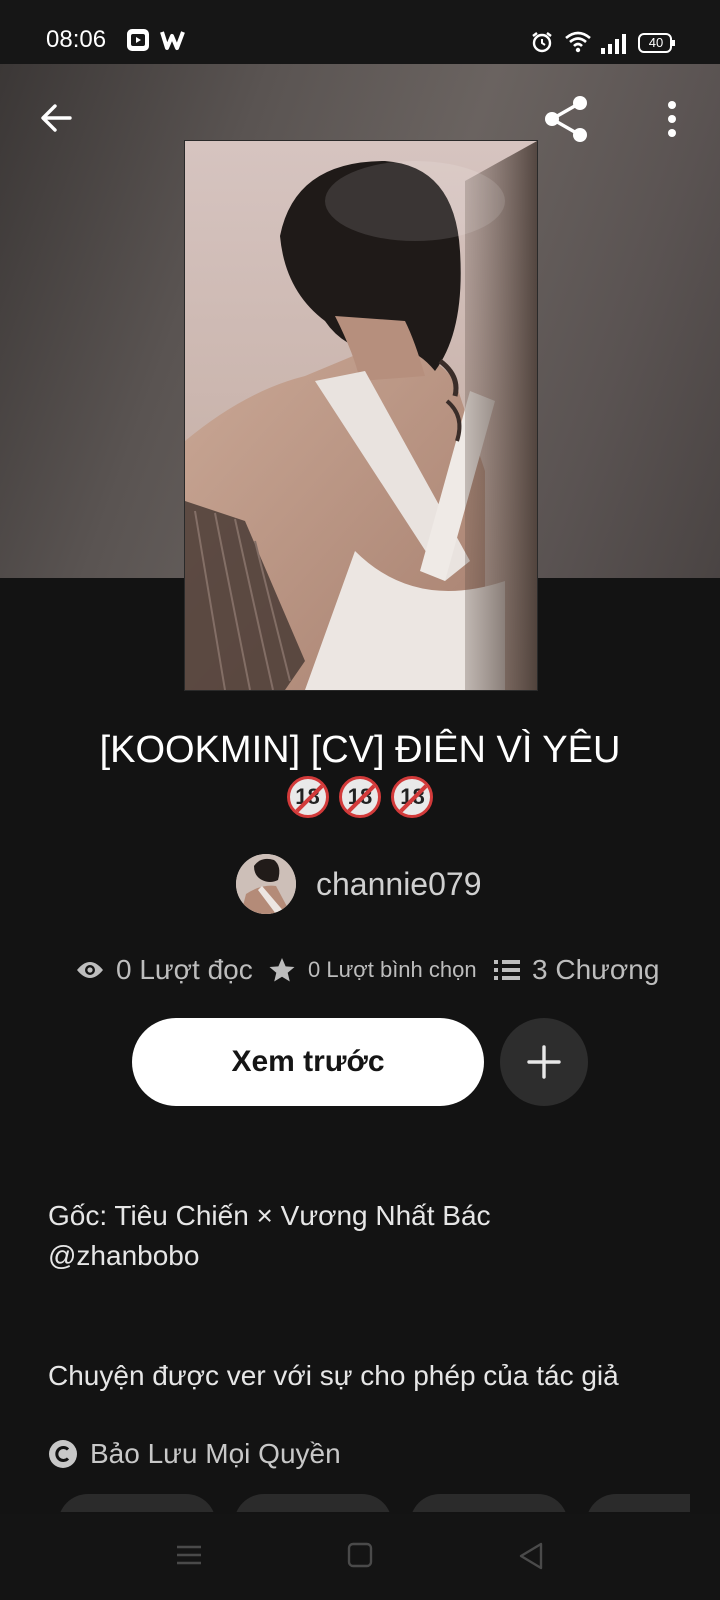 This screenshot has width=720, height=1600. I want to click on share-button, so click(567, 121).